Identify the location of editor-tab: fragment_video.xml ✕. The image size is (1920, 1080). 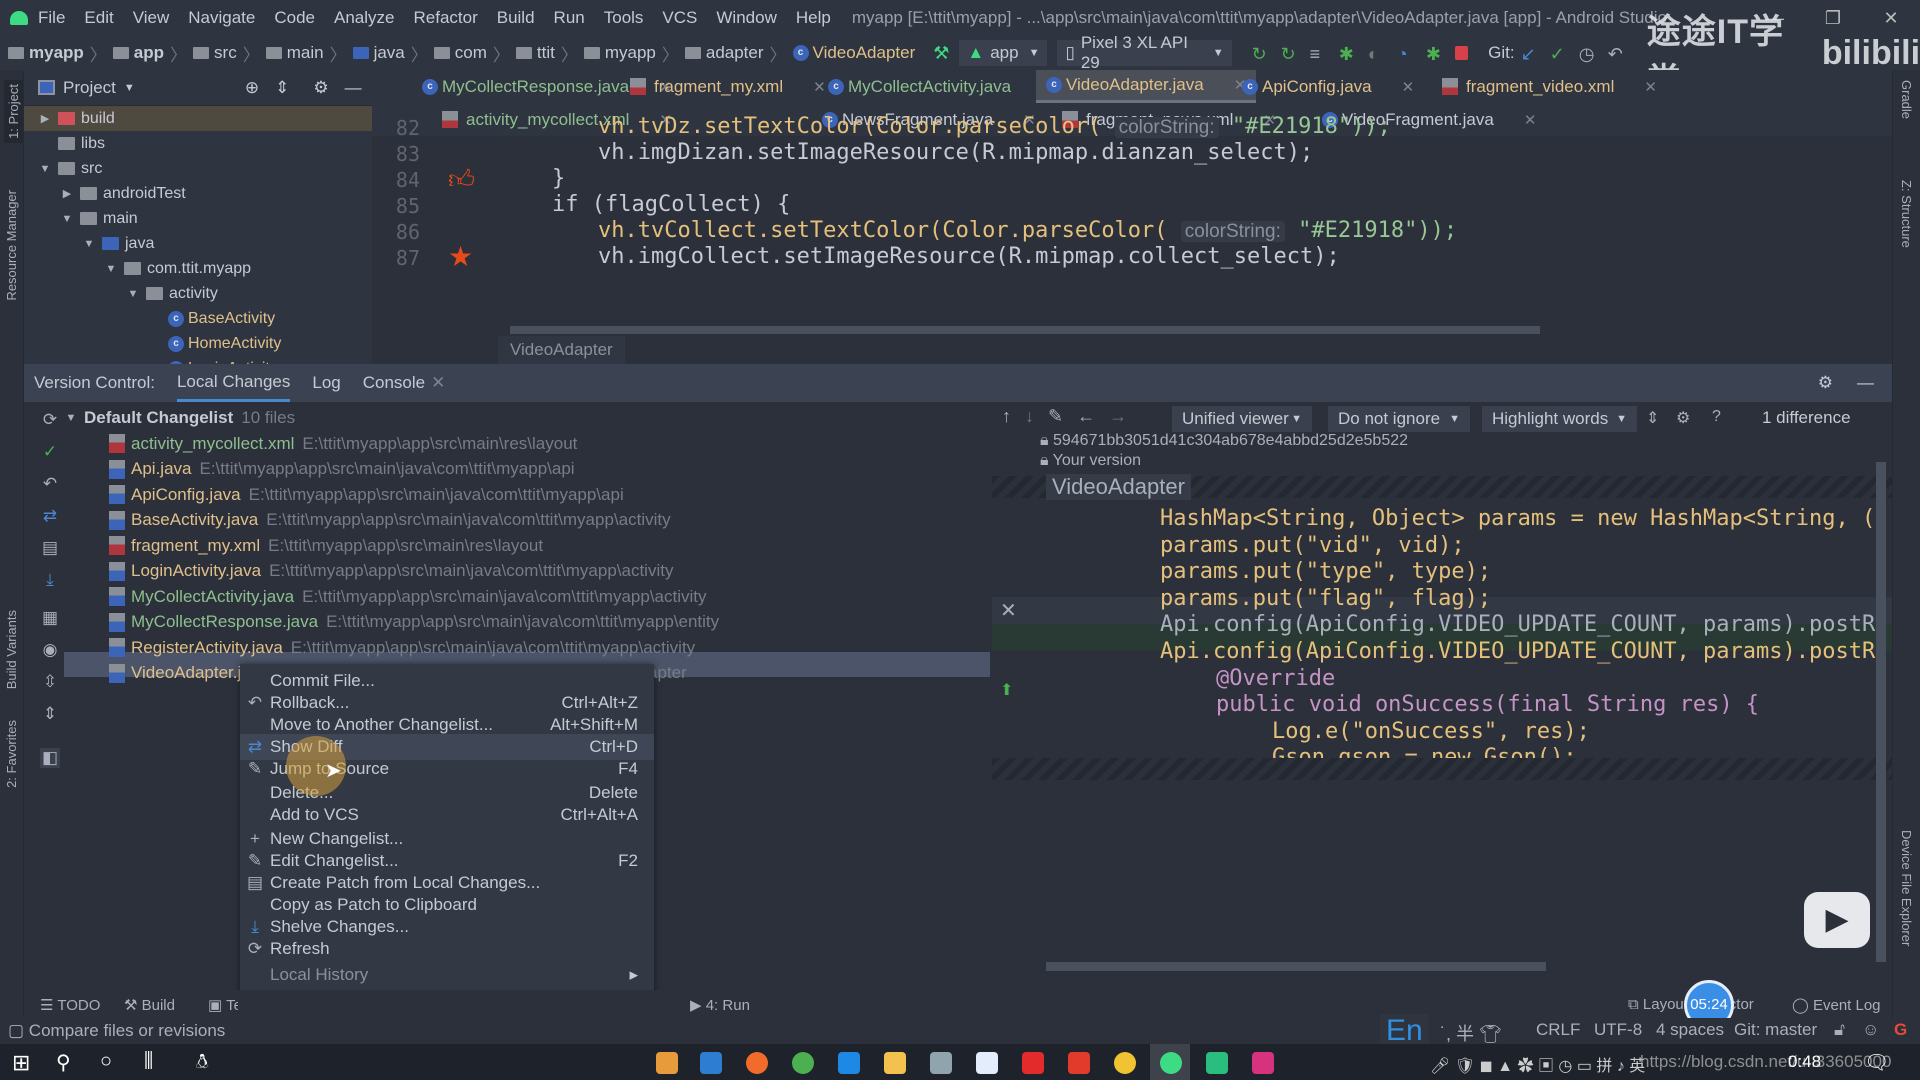
(1549, 86).